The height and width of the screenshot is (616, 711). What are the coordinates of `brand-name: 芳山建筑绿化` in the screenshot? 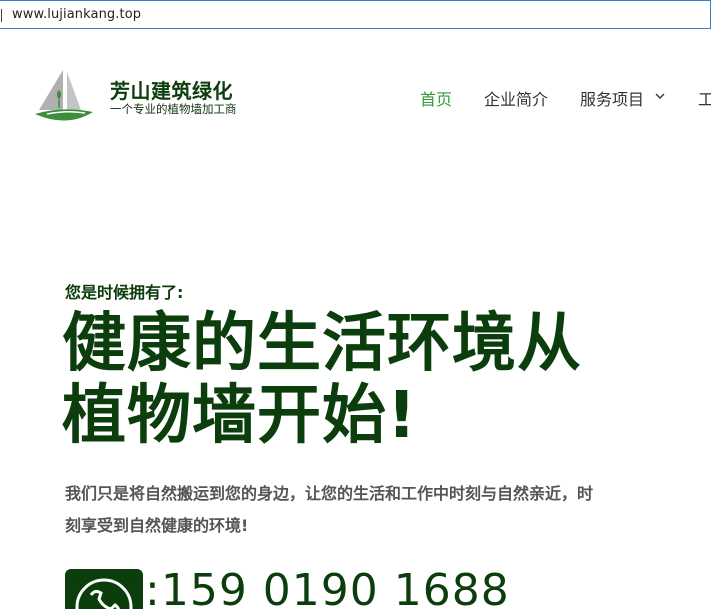 It's located at (171, 89).